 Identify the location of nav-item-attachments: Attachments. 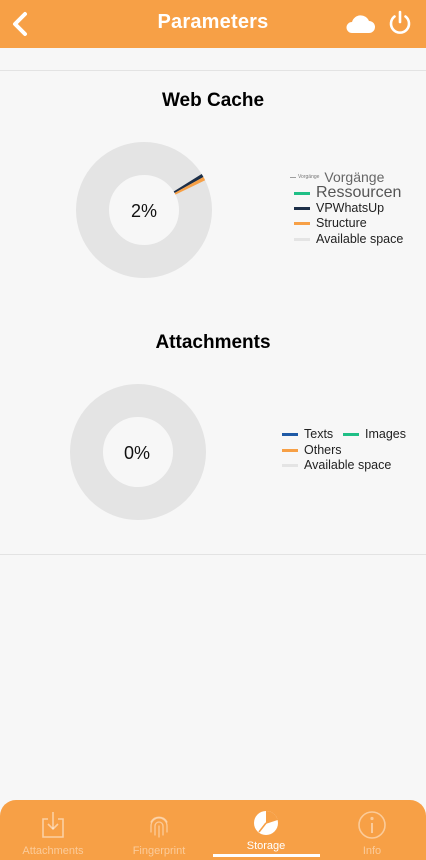
(53, 830).